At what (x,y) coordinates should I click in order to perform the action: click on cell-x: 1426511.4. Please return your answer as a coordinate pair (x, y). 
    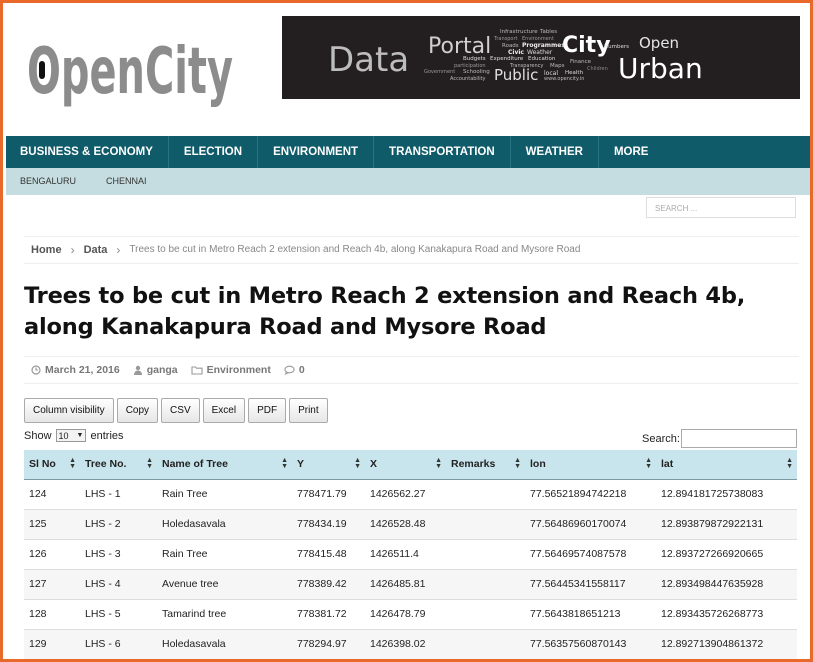
    Looking at the image, I should click on (405, 554).